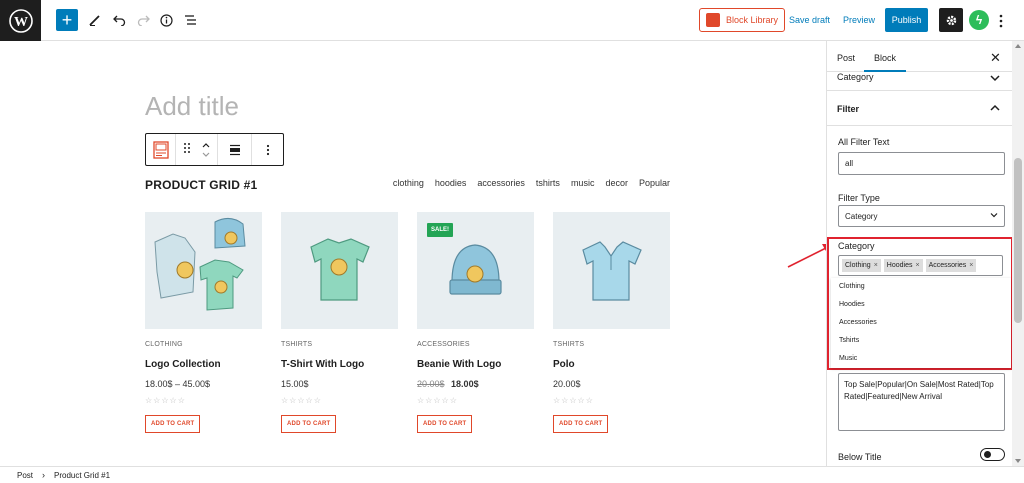 This screenshot has width=1024, height=483. I want to click on filter-type-select: Category, so click(921, 216).